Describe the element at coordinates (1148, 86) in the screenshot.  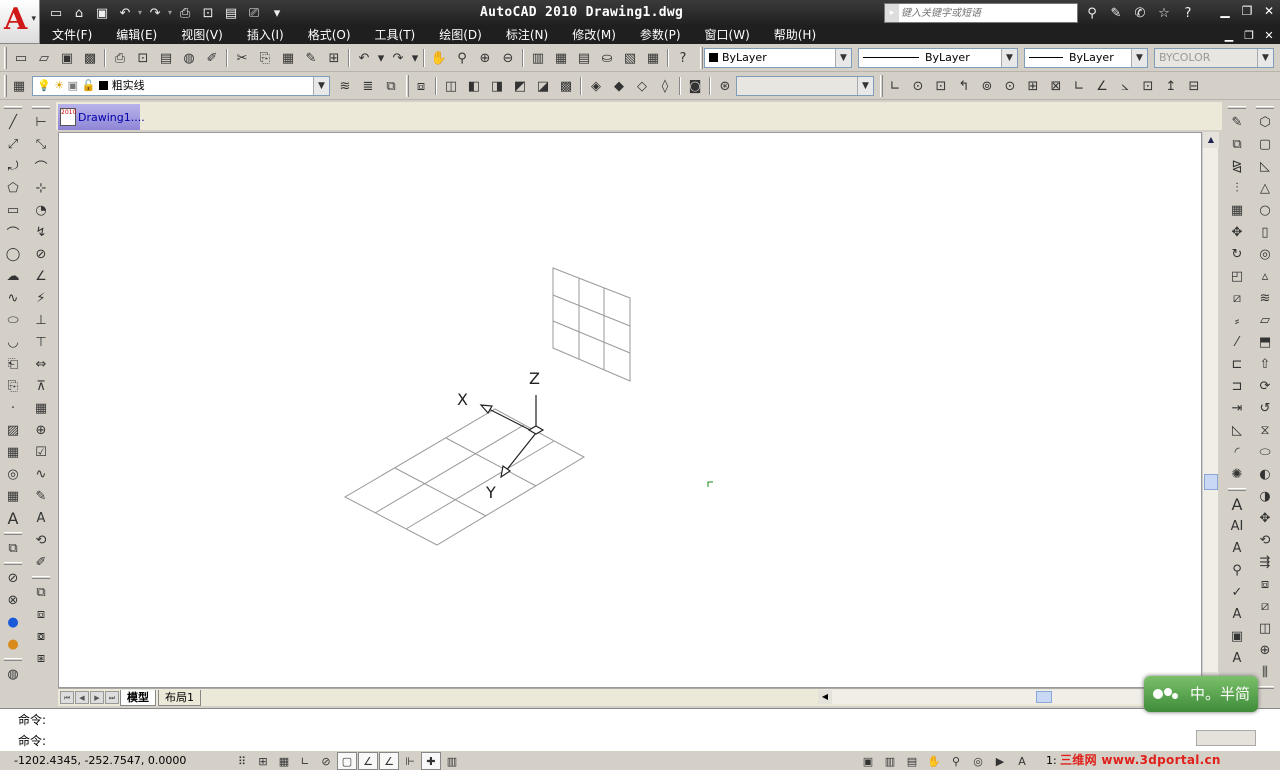
I see `ucs-apply-icon: ⊡` at that location.